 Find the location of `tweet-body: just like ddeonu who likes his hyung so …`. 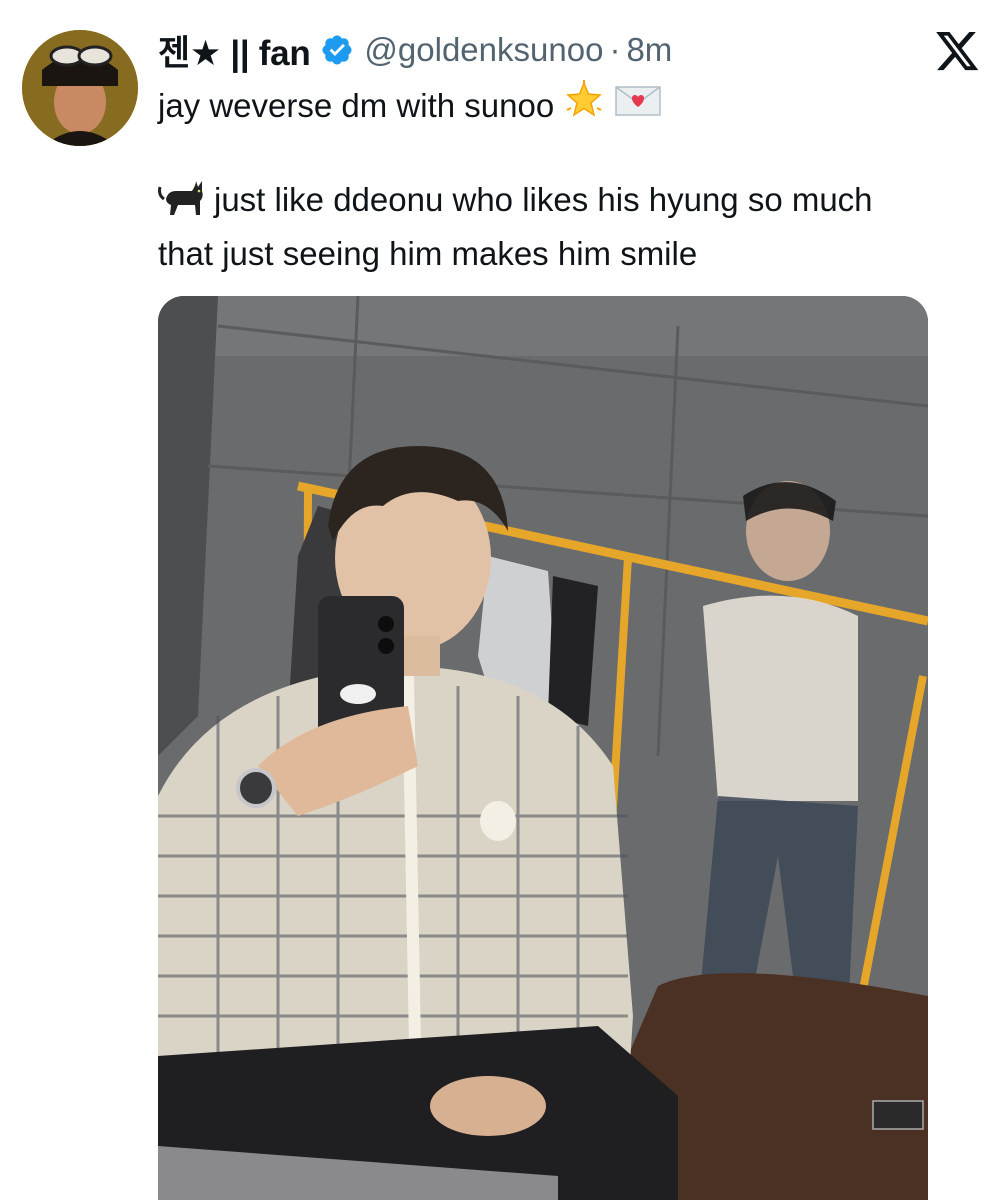

tweet-body: just like ddeonu who likes his hyung so … is located at coordinates (543, 227).